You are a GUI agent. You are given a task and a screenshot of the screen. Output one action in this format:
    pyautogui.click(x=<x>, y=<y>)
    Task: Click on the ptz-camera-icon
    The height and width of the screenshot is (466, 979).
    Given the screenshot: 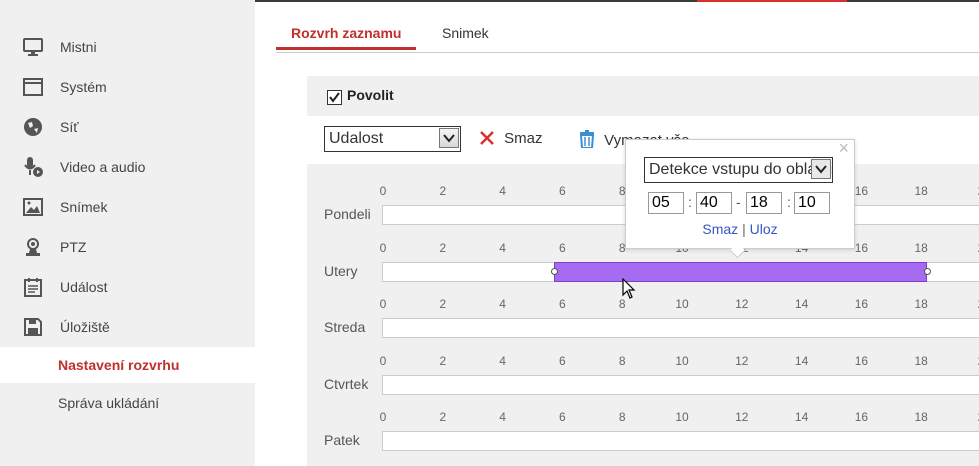 What is the action you would take?
    pyautogui.click(x=33, y=247)
    